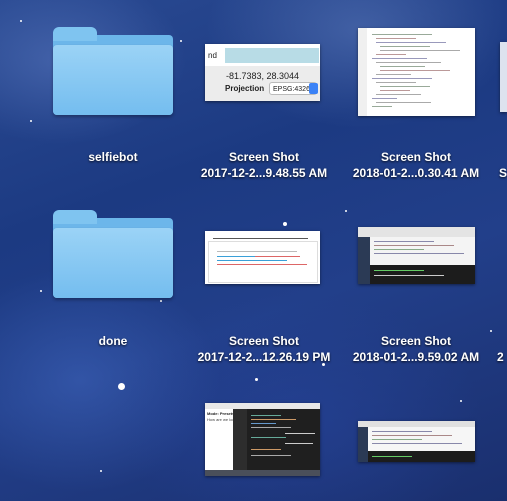  What do you see at coordinates (264, 357) in the screenshot?
I see `item-label-date: 2017-12-2...12.26.19 PM` at bounding box center [264, 357].